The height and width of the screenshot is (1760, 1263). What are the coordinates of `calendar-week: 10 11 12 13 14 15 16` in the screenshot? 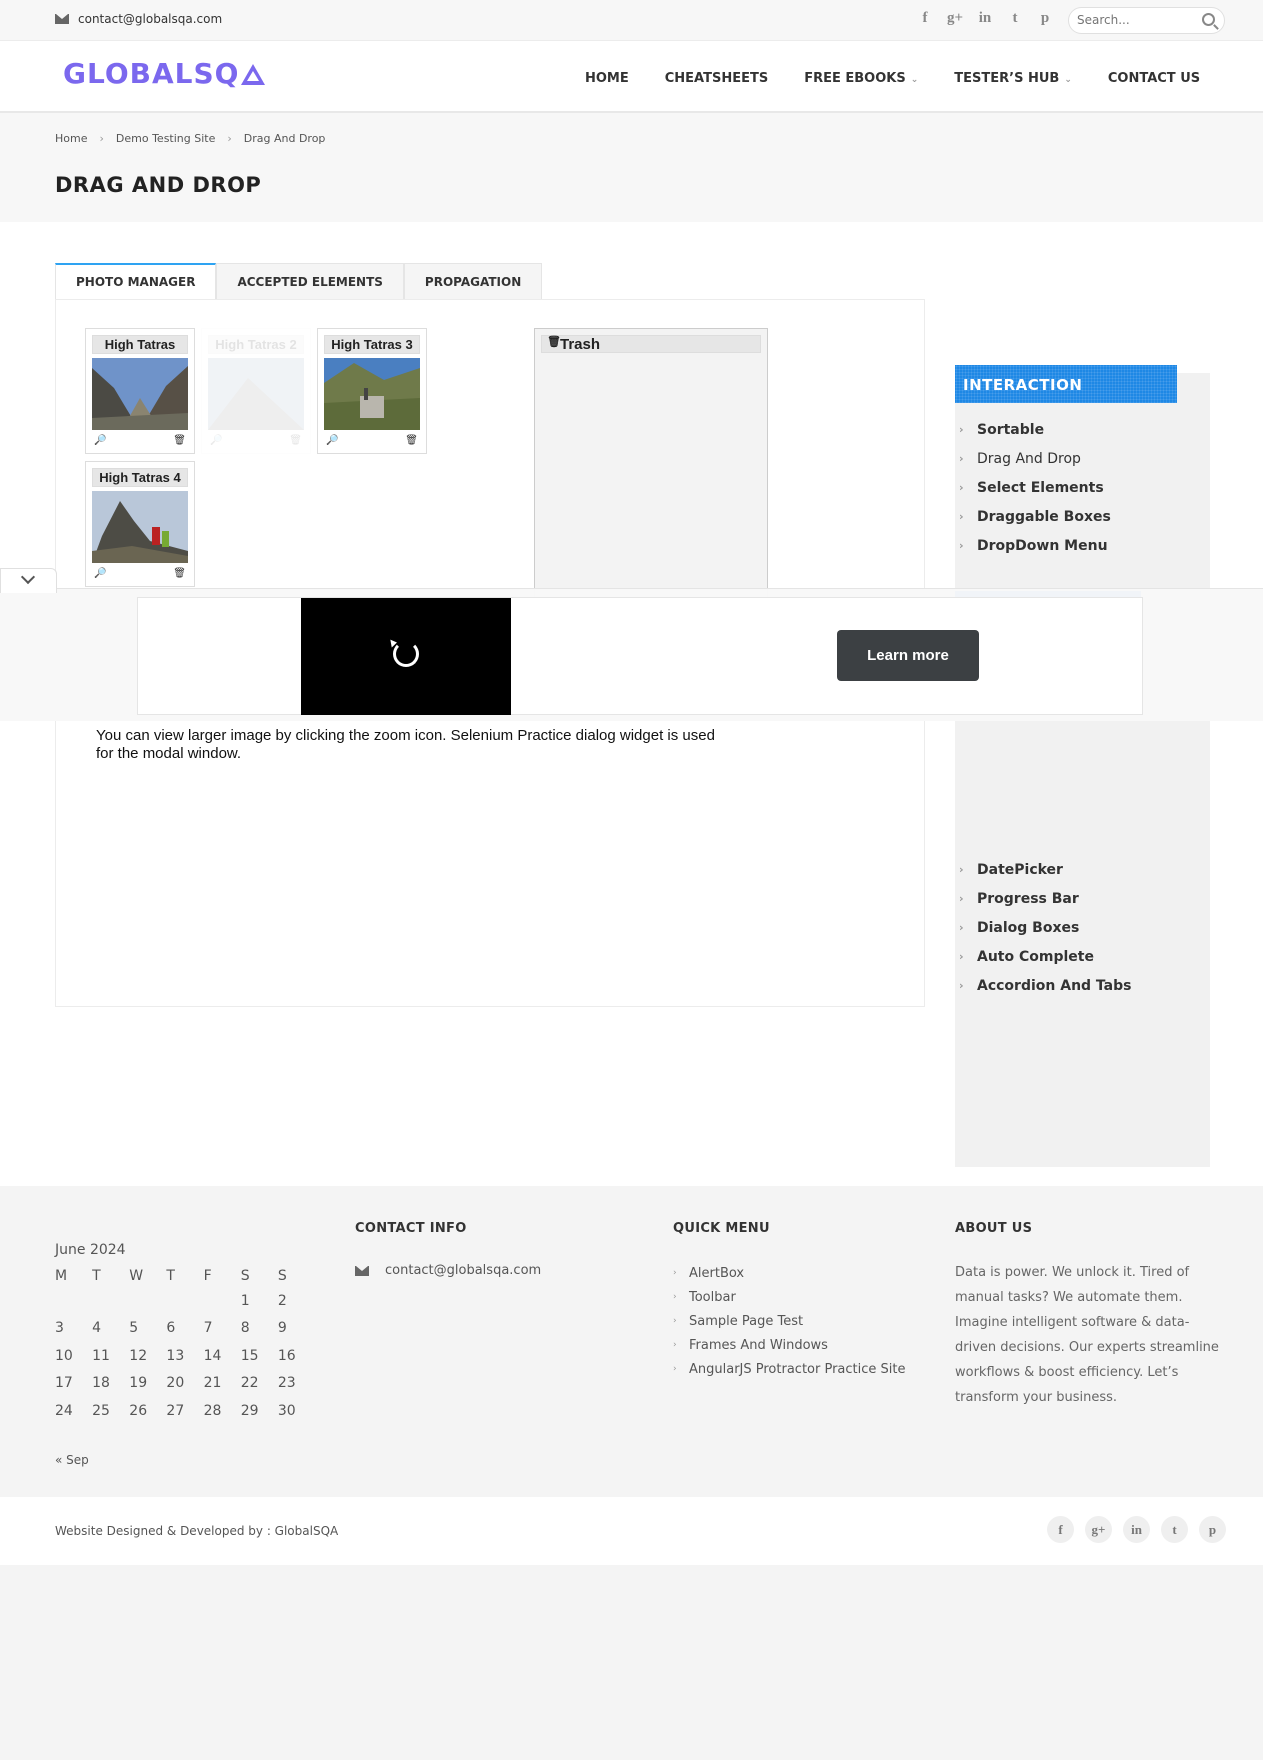 It's located at (175, 1355).